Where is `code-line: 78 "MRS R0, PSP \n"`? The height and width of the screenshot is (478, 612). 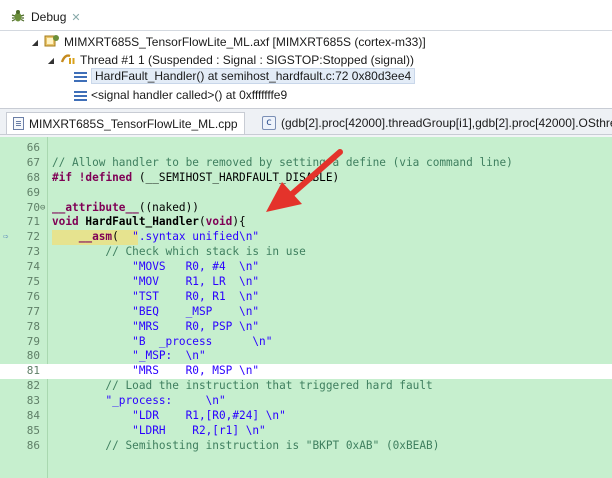
code-line: 78 "MRS R0, PSP \n" is located at coordinates (306, 327).